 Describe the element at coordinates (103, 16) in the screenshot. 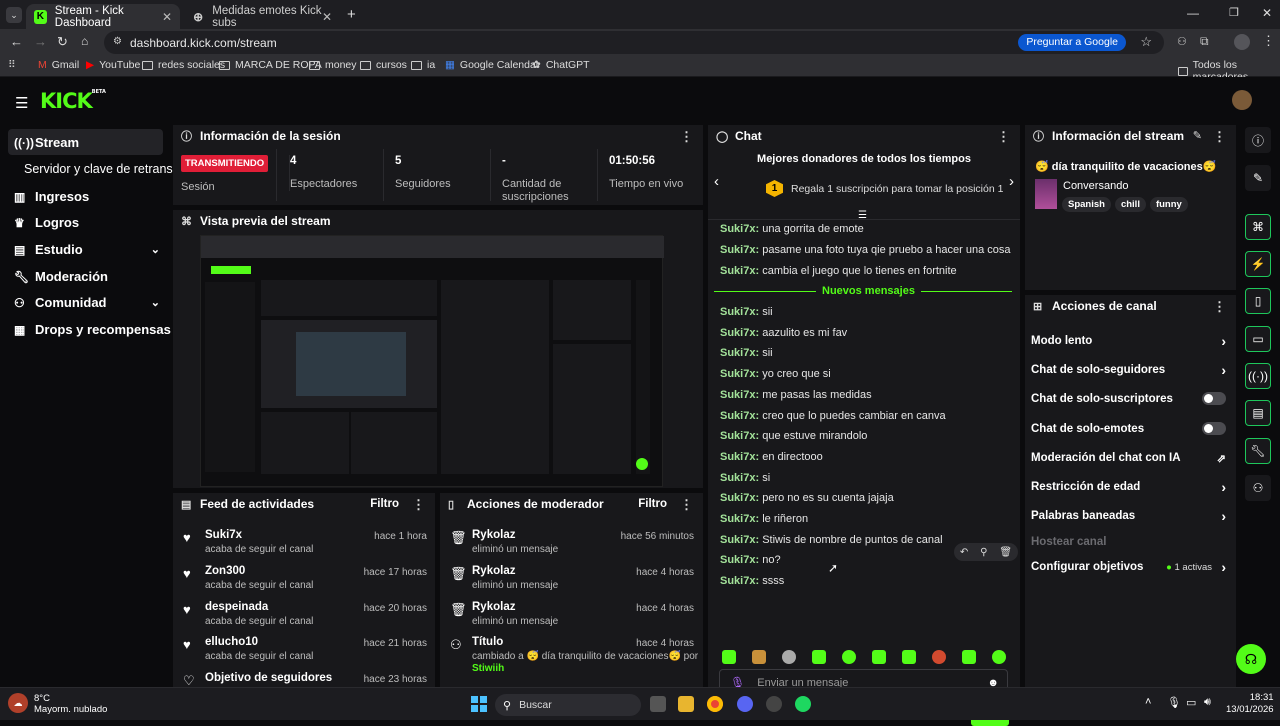

I see `tab-kick-dashboard: K Stream - Kick Dashboard ✕` at that location.